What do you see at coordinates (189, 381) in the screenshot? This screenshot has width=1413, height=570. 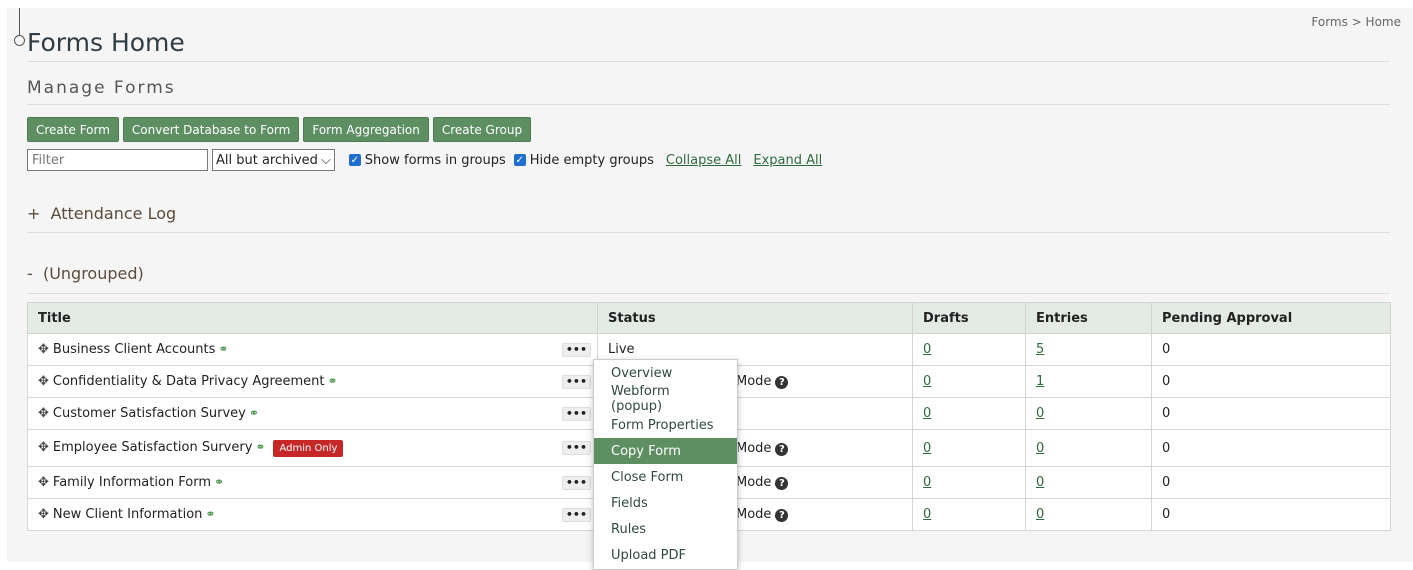 I see `form-title: Confidentiality & Data Privacy Agreement` at bounding box center [189, 381].